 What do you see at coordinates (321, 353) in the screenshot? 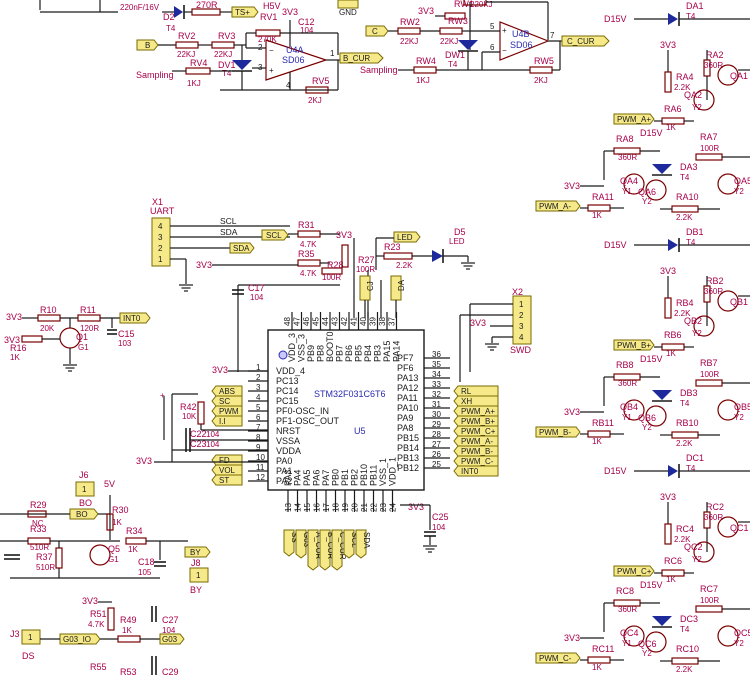
I see `mcu-pin-name: PB8` at bounding box center [321, 353].